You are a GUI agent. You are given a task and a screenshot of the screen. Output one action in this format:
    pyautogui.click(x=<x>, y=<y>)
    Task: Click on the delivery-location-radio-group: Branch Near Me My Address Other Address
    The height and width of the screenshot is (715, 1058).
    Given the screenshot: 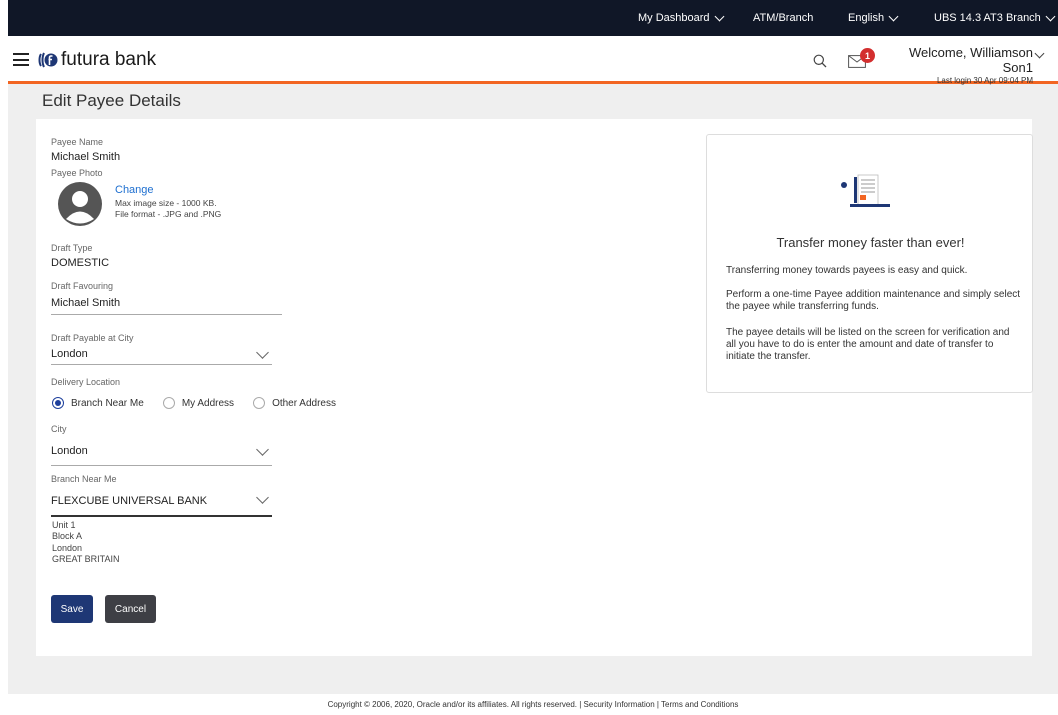 What is the action you would take?
    pyautogui.click(x=203, y=403)
    